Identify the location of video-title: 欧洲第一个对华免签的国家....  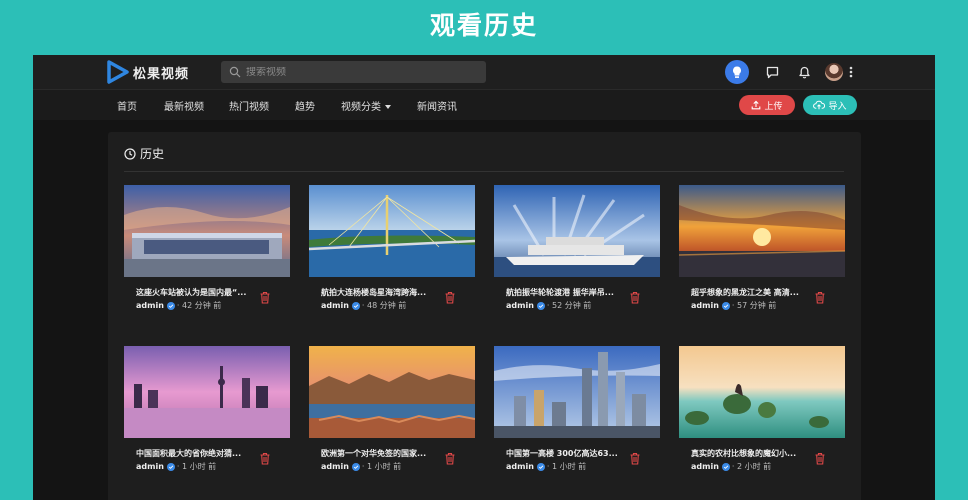
(384, 453).